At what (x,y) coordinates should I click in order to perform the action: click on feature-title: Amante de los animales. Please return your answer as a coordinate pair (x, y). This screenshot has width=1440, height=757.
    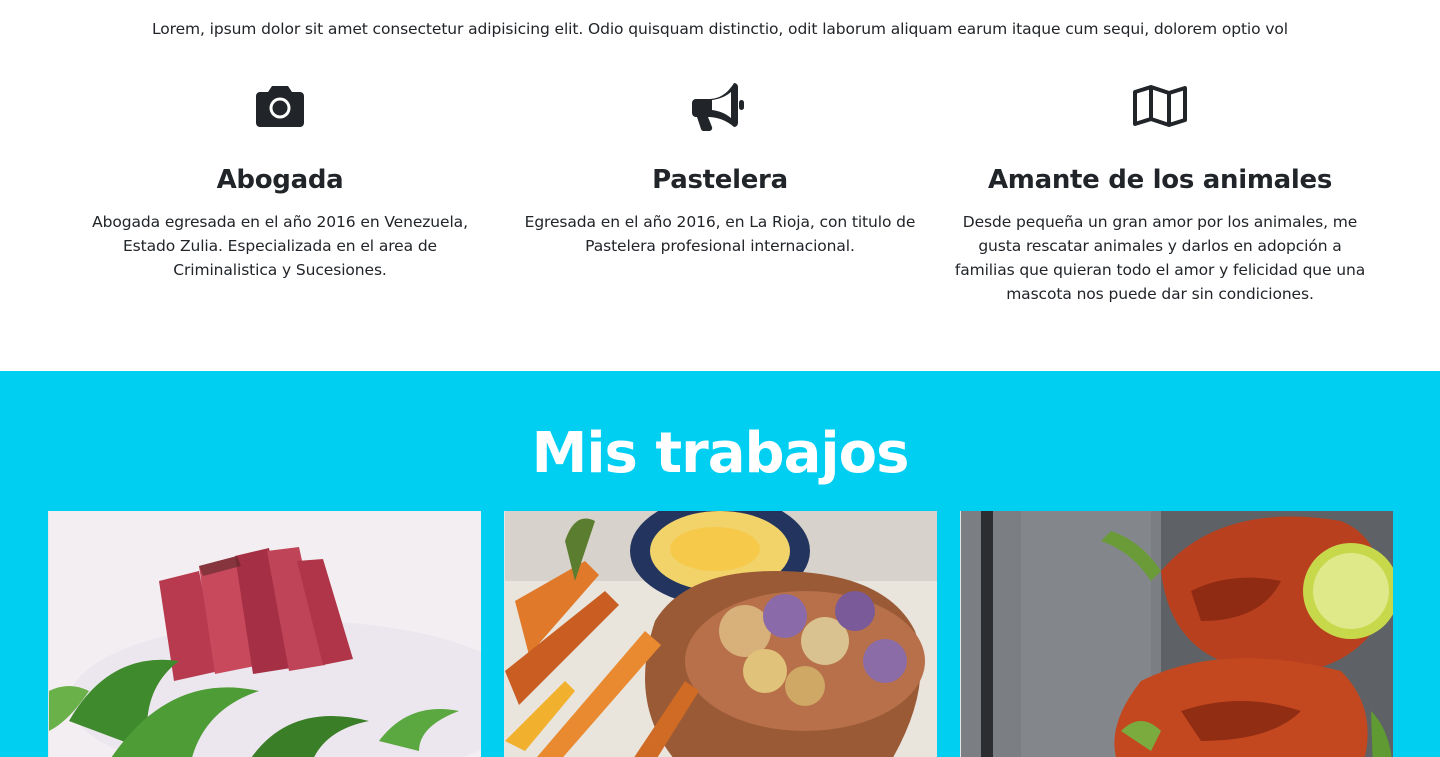
    Looking at the image, I should click on (1159, 180).